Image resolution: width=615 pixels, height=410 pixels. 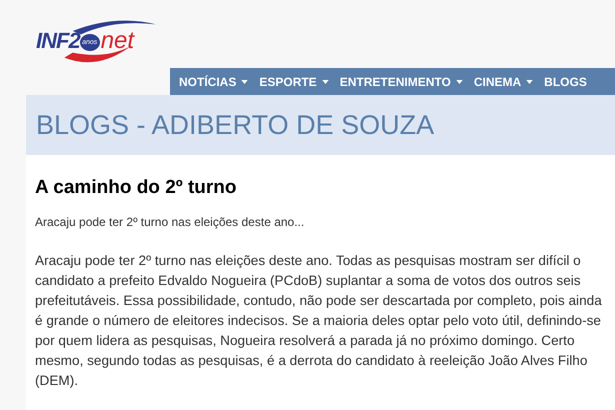 I want to click on nav-link: BLOGS, so click(x=571, y=81).